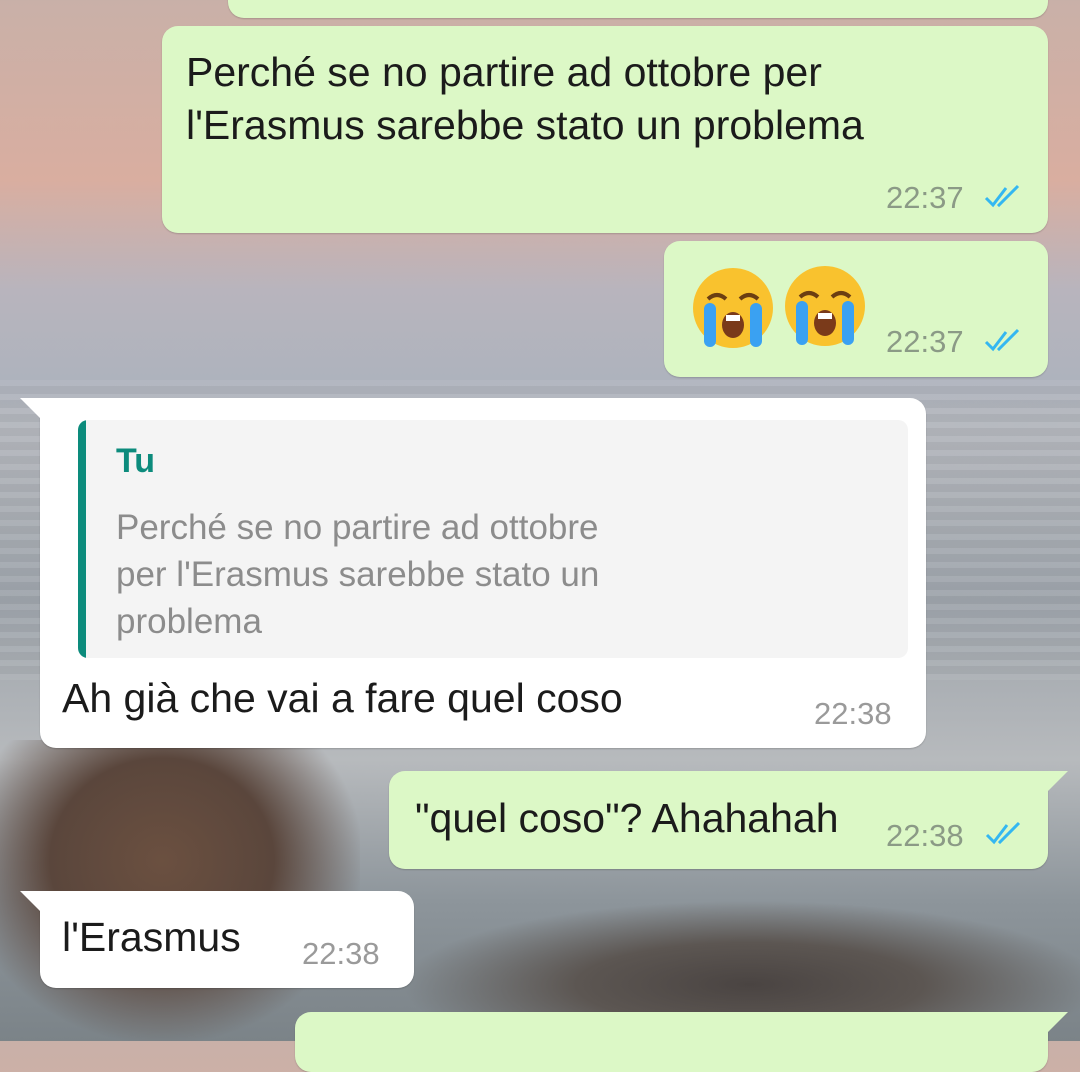 This screenshot has height=1072, width=1080. What do you see at coordinates (681, 1042) in the screenshot?
I see `message-bubble-partial-bottom` at bounding box center [681, 1042].